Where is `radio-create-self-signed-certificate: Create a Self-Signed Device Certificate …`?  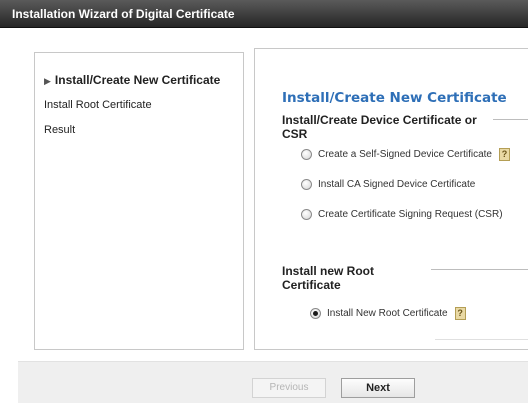
radio-create-self-signed-certificate: Create a Self-Signed Device Certificate … is located at coordinates (405, 154).